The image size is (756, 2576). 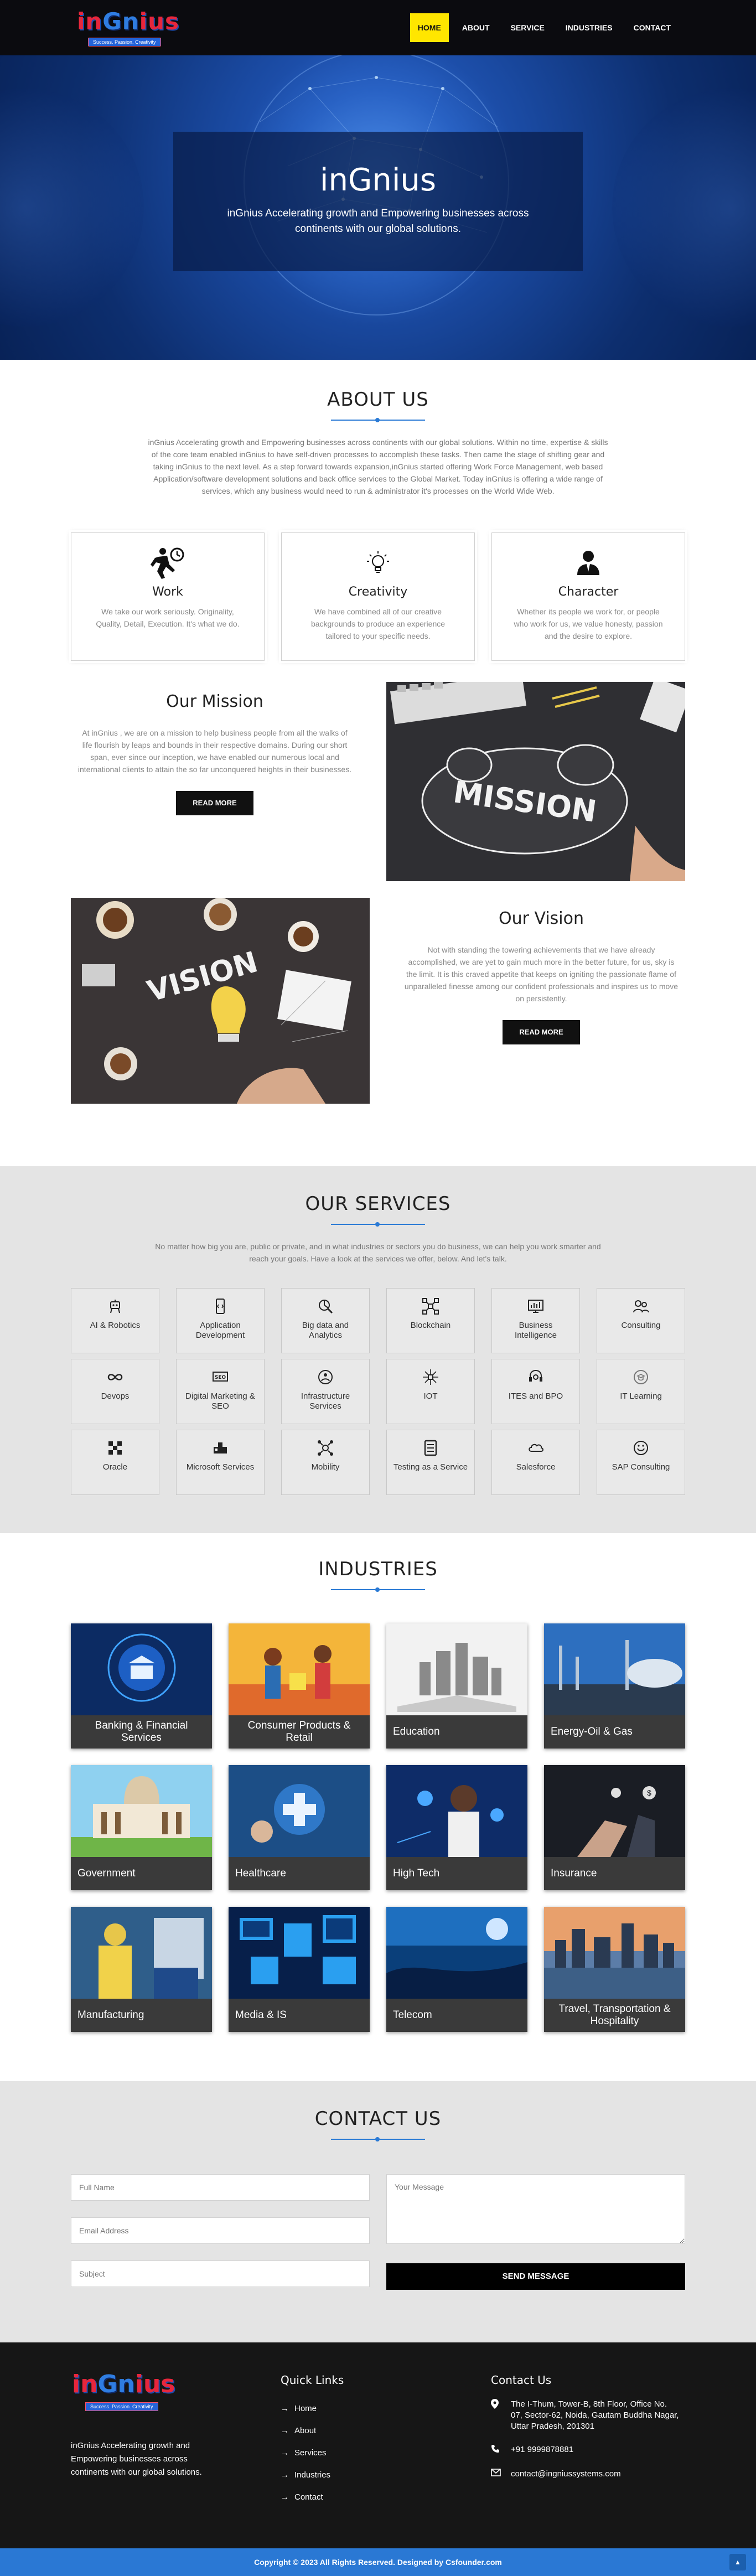 What do you see at coordinates (115, 1396) in the screenshot?
I see `service-label: Devops` at bounding box center [115, 1396].